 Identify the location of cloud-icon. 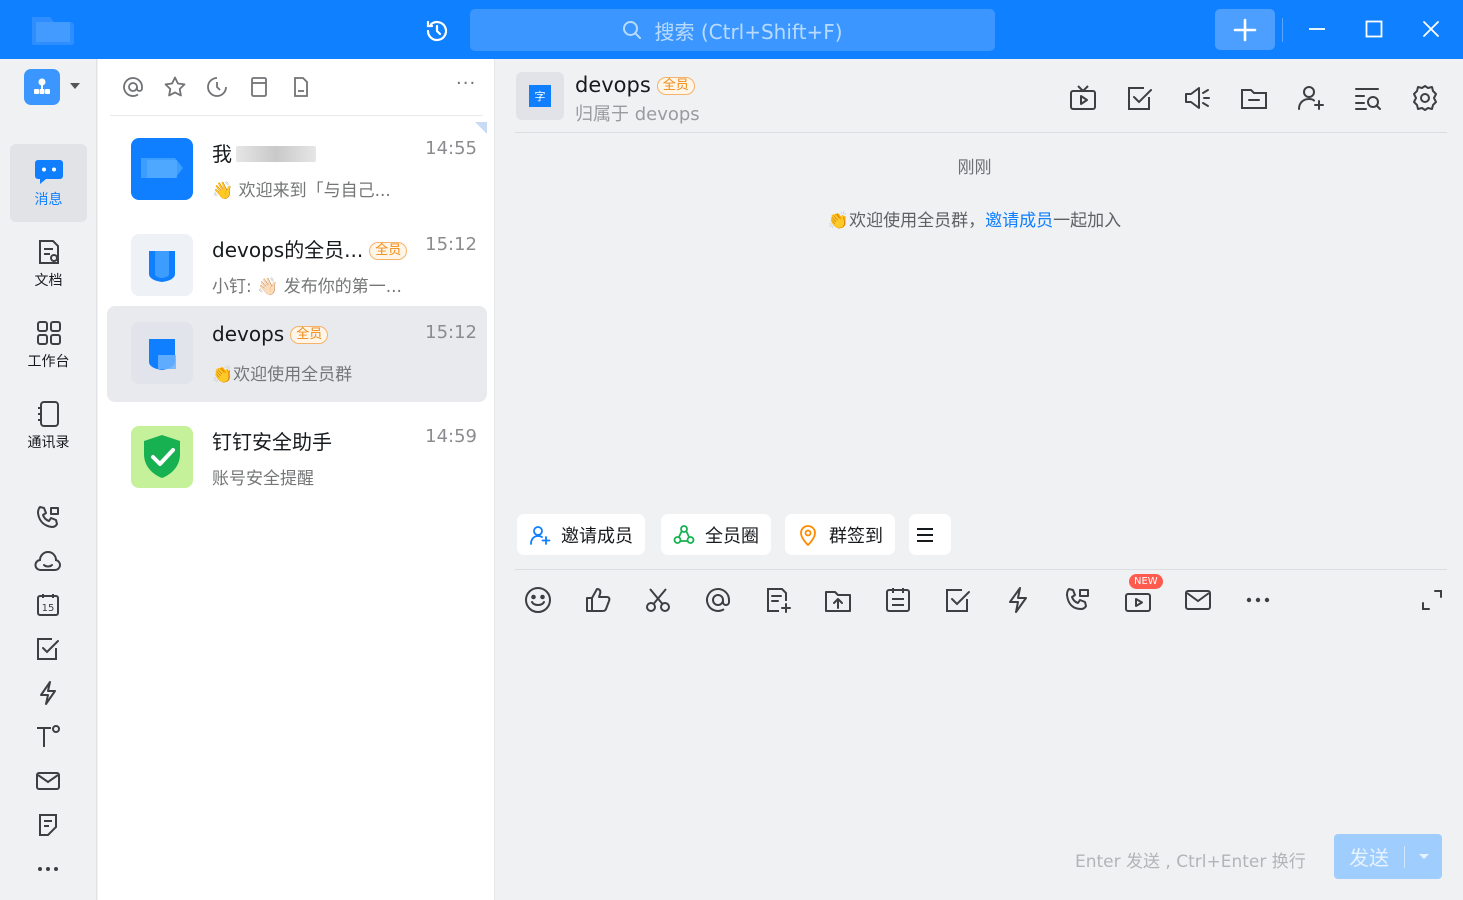
(48, 562).